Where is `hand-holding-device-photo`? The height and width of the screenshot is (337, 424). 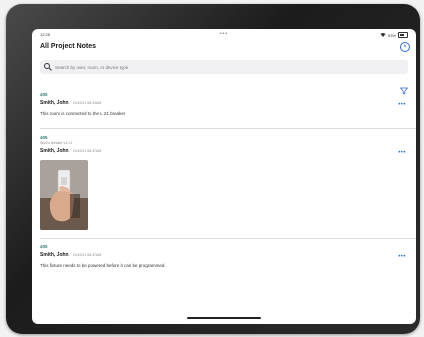 hand-holding-device-photo is located at coordinates (64, 195).